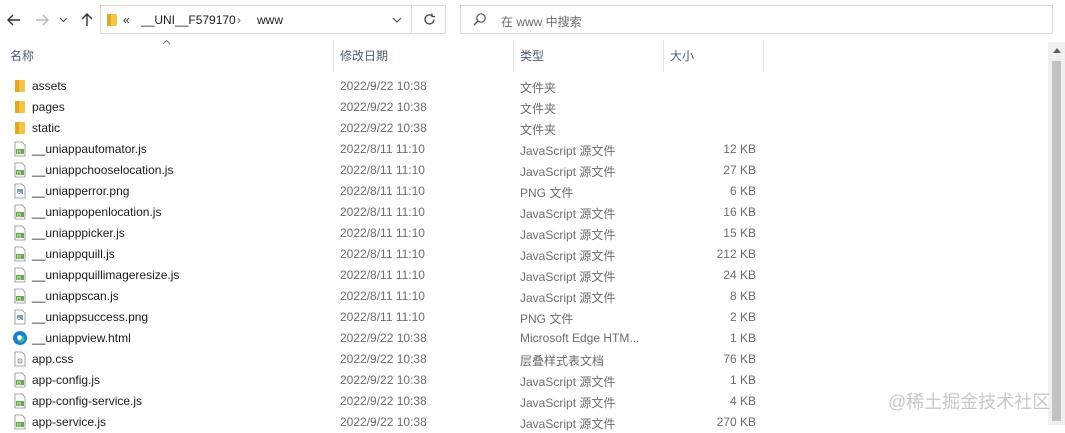 This screenshot has width=1065, height=433. I want to click on edge-html-icon, so click(20, 338).